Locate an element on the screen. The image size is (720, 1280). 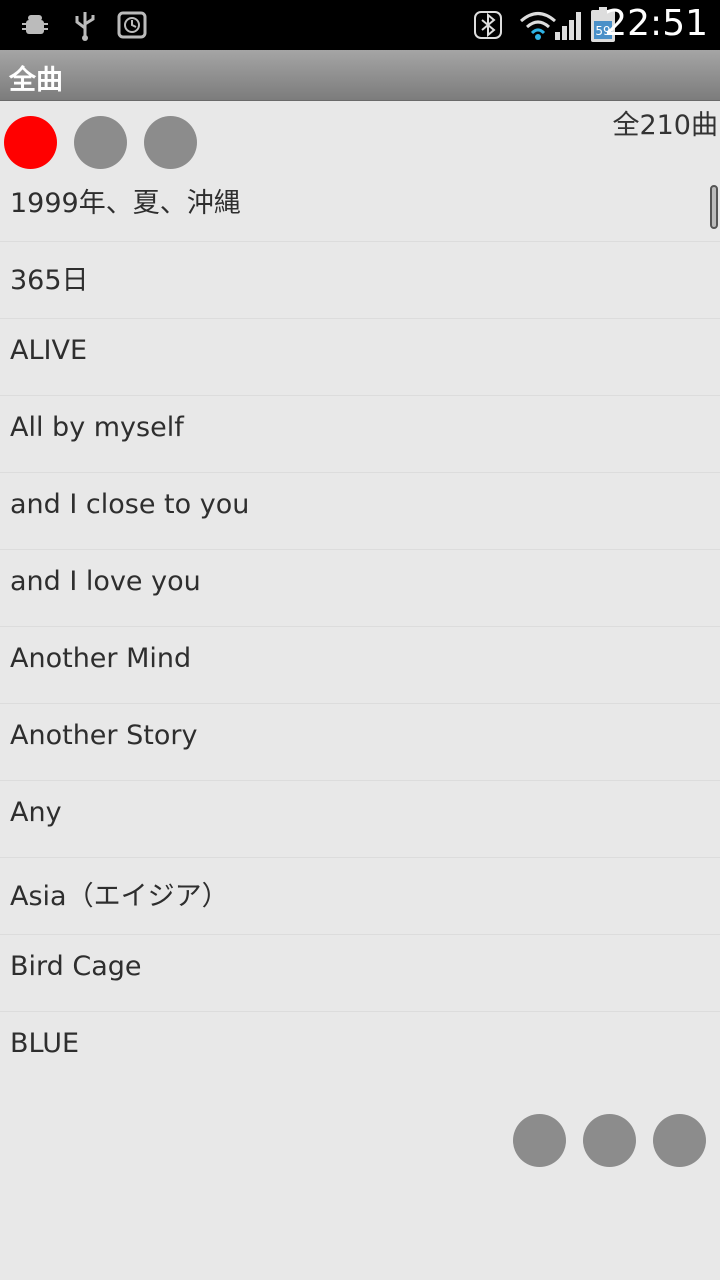
song-title: Asia（エイジア） is located at coordinates (119, 896).